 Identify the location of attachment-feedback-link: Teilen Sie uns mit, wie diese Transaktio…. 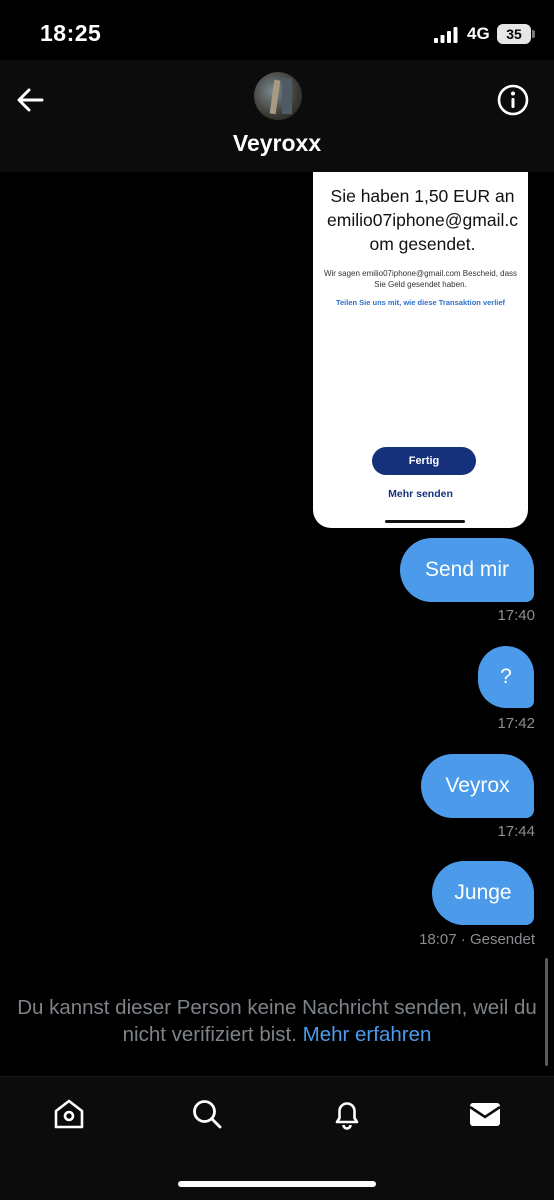
(420, 302).